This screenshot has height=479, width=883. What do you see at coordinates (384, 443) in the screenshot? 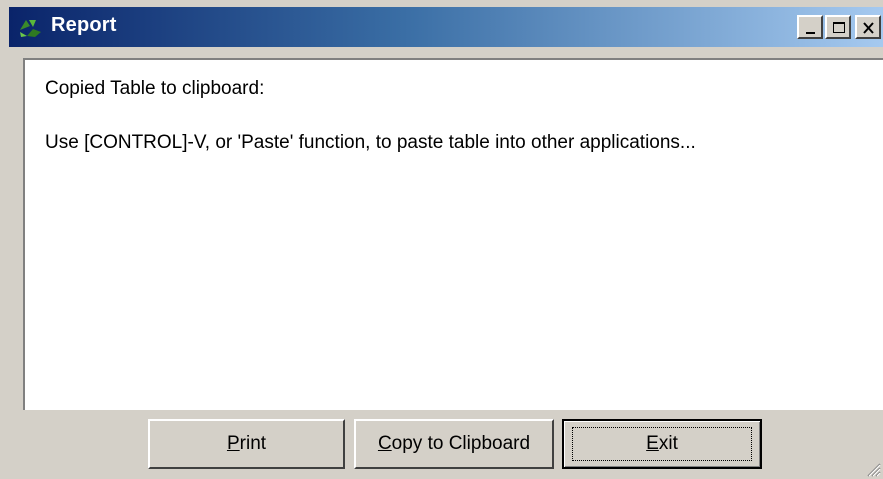
I see `copy-mnemonic: C` at bounding box center [384, 443].